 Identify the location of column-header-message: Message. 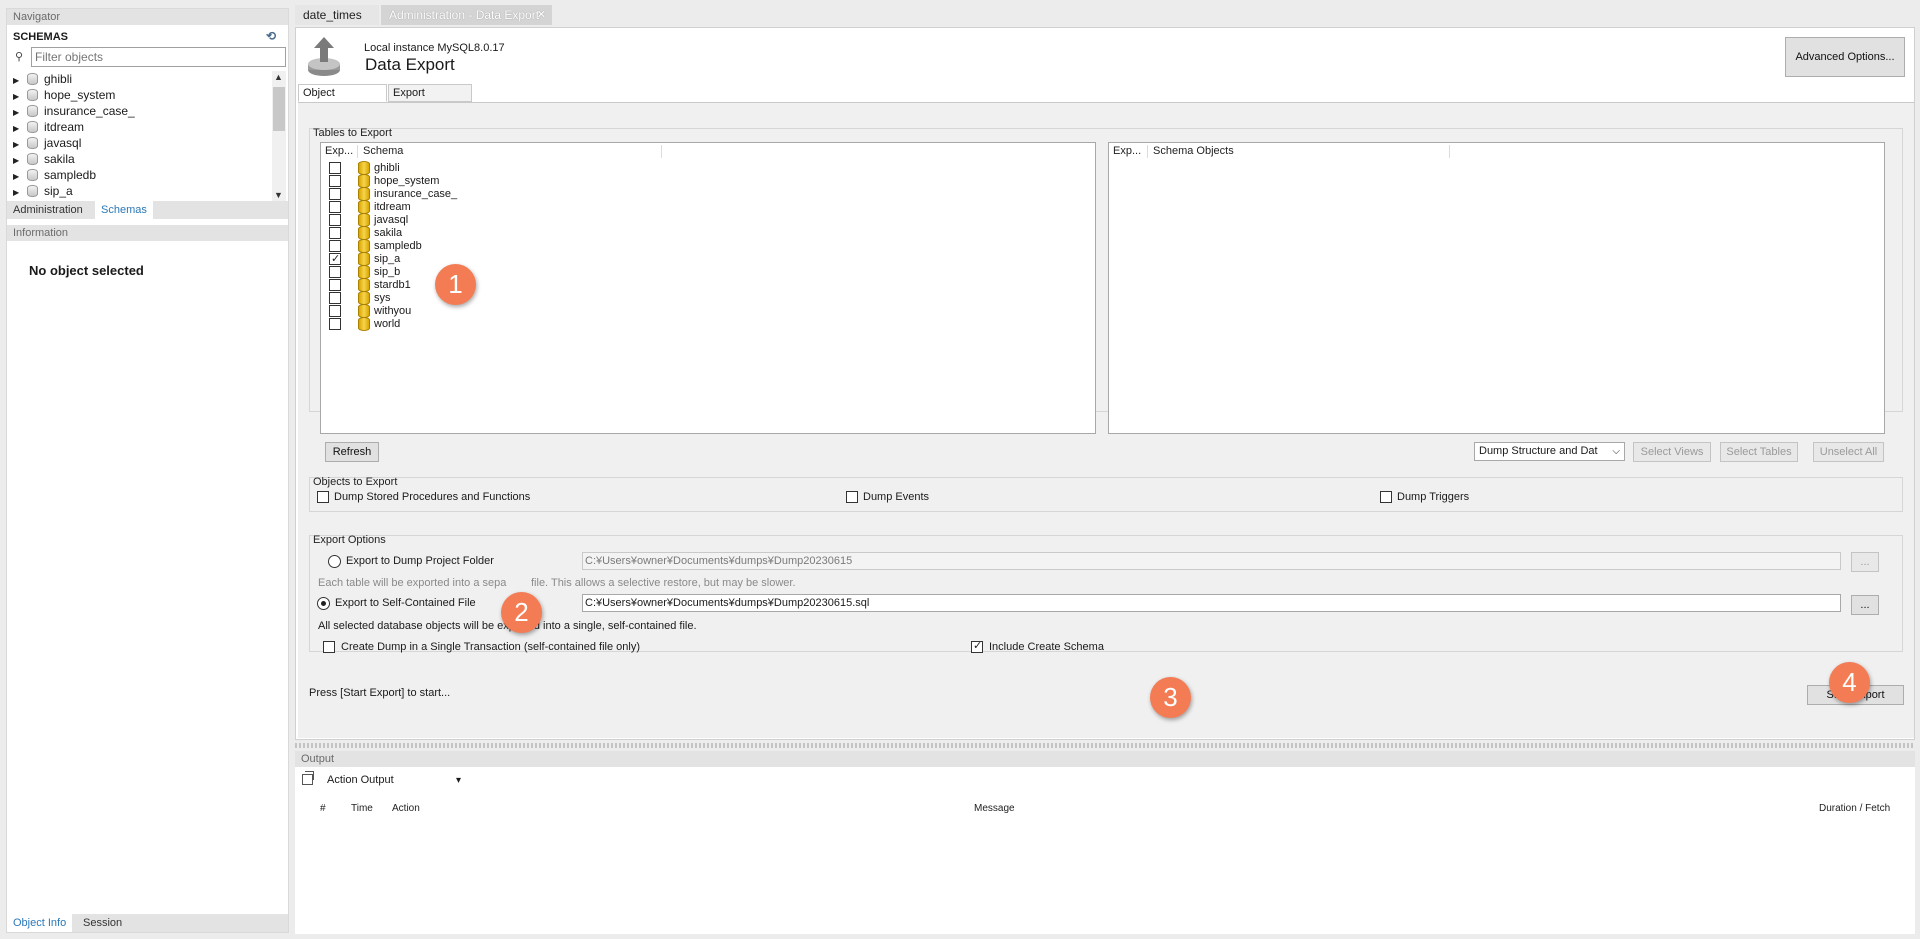
(994, 809).